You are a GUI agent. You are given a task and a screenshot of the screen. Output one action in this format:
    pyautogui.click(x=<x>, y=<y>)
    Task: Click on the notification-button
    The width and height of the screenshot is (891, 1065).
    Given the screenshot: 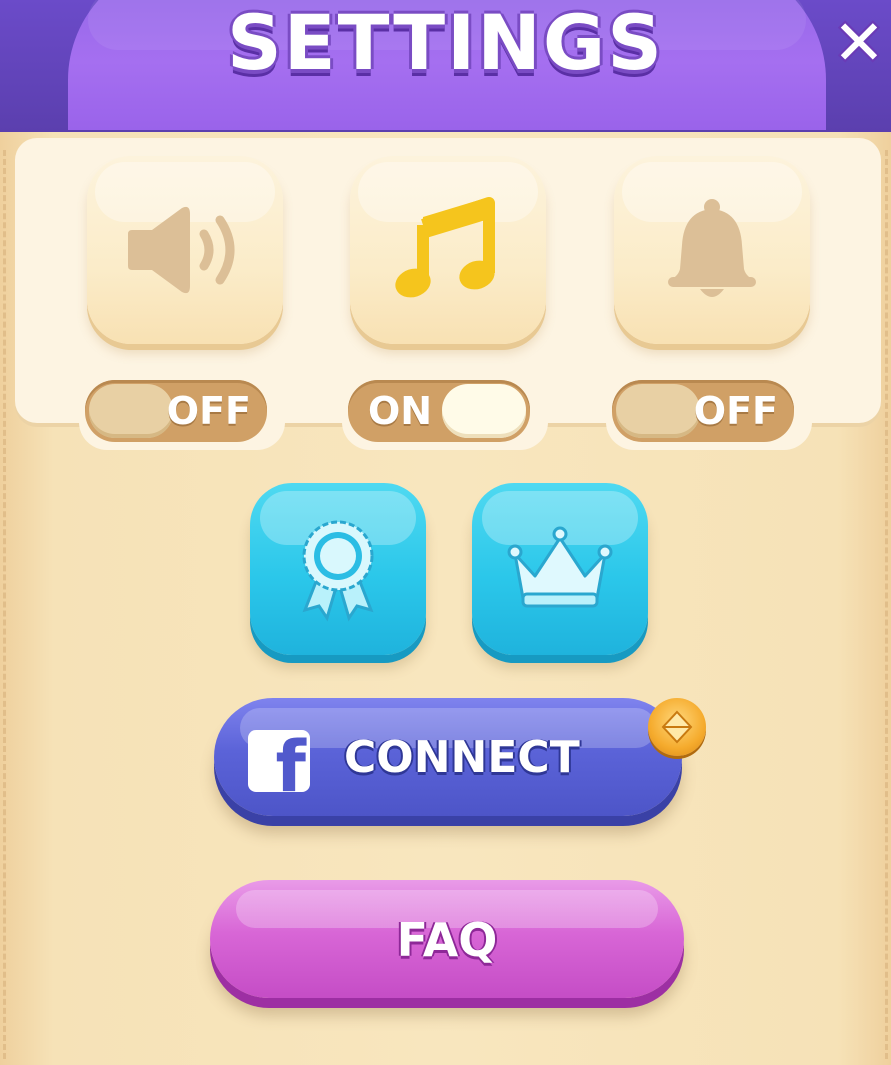 What is the action you would take?
    pyautogui.click(x=712, y=250)
    